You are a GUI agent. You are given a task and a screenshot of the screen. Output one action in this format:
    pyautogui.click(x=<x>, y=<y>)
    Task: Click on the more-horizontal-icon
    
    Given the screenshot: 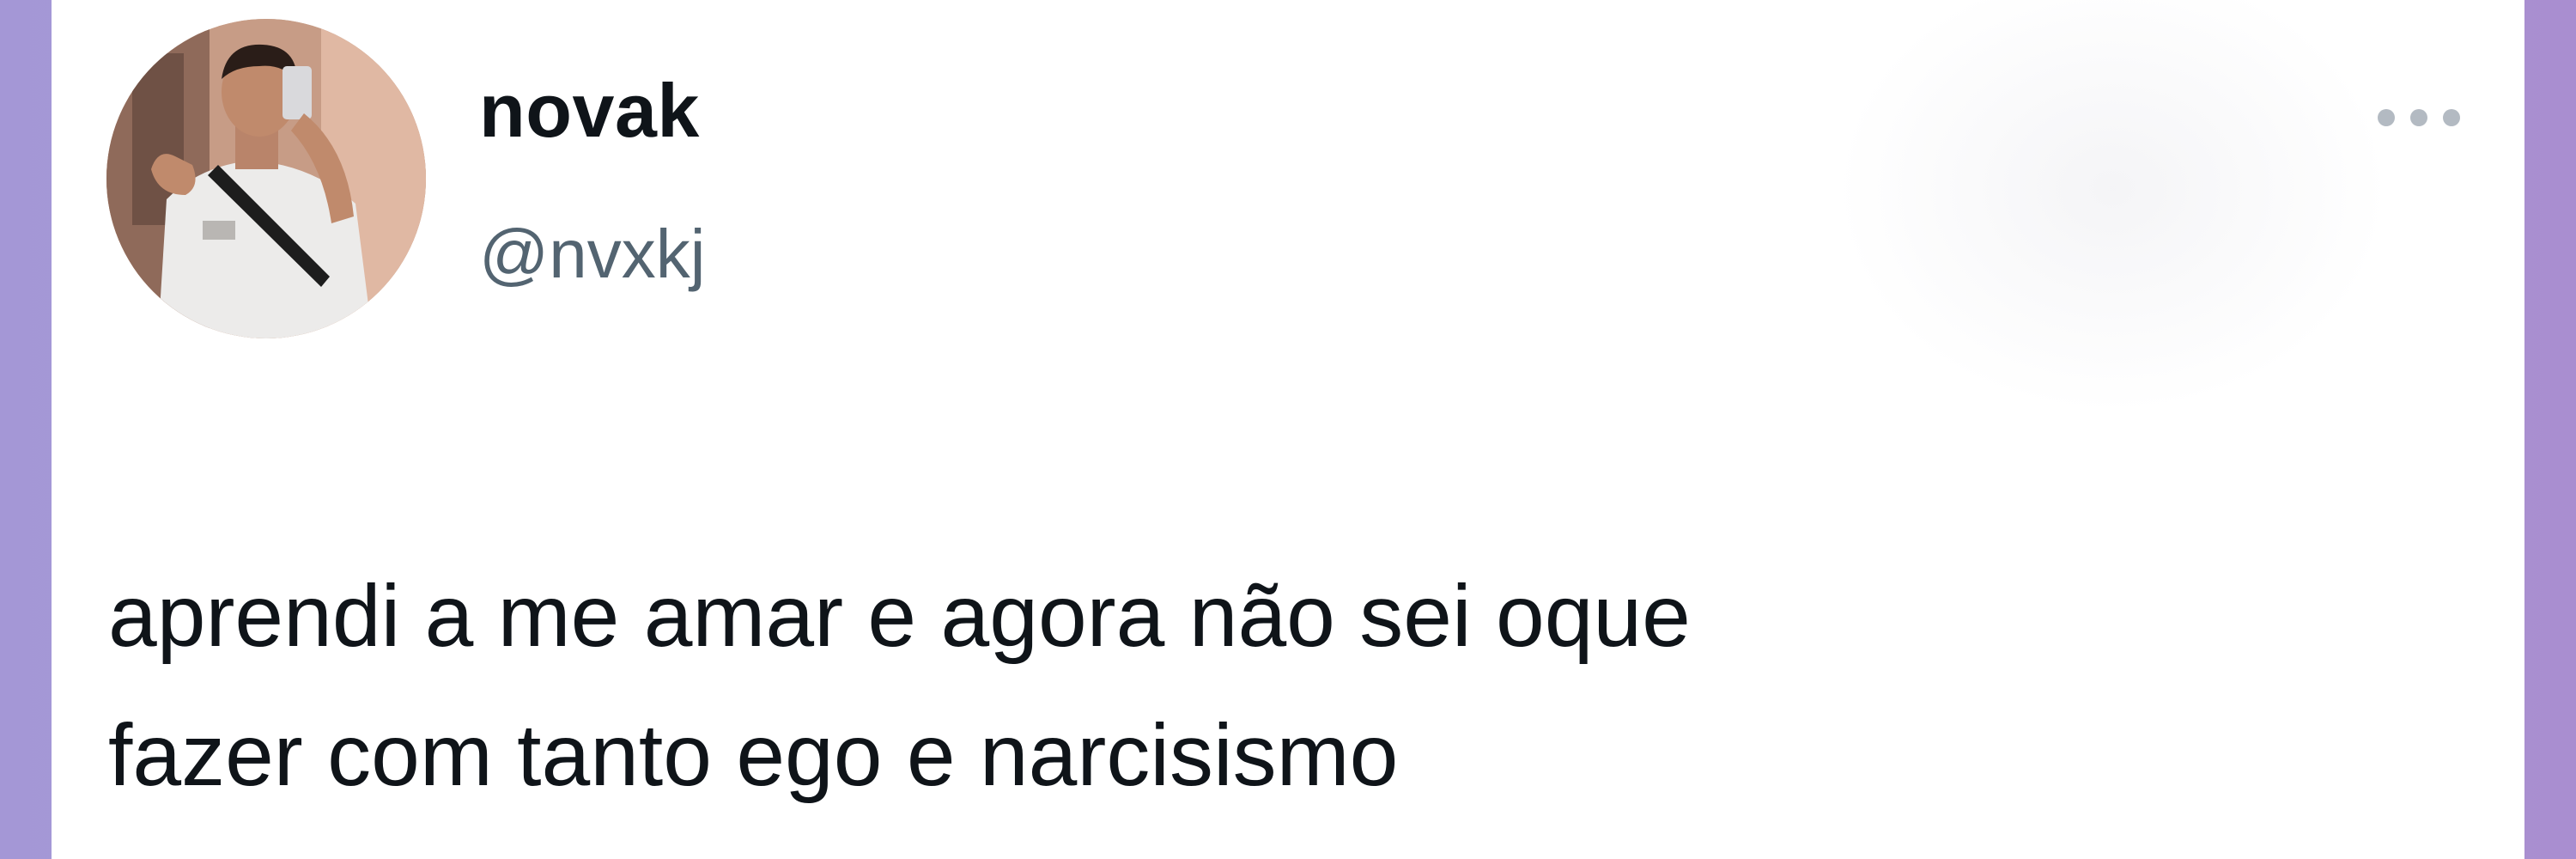 What is the action you would take?
    pyautogui.click(x=2419, y=117)
    